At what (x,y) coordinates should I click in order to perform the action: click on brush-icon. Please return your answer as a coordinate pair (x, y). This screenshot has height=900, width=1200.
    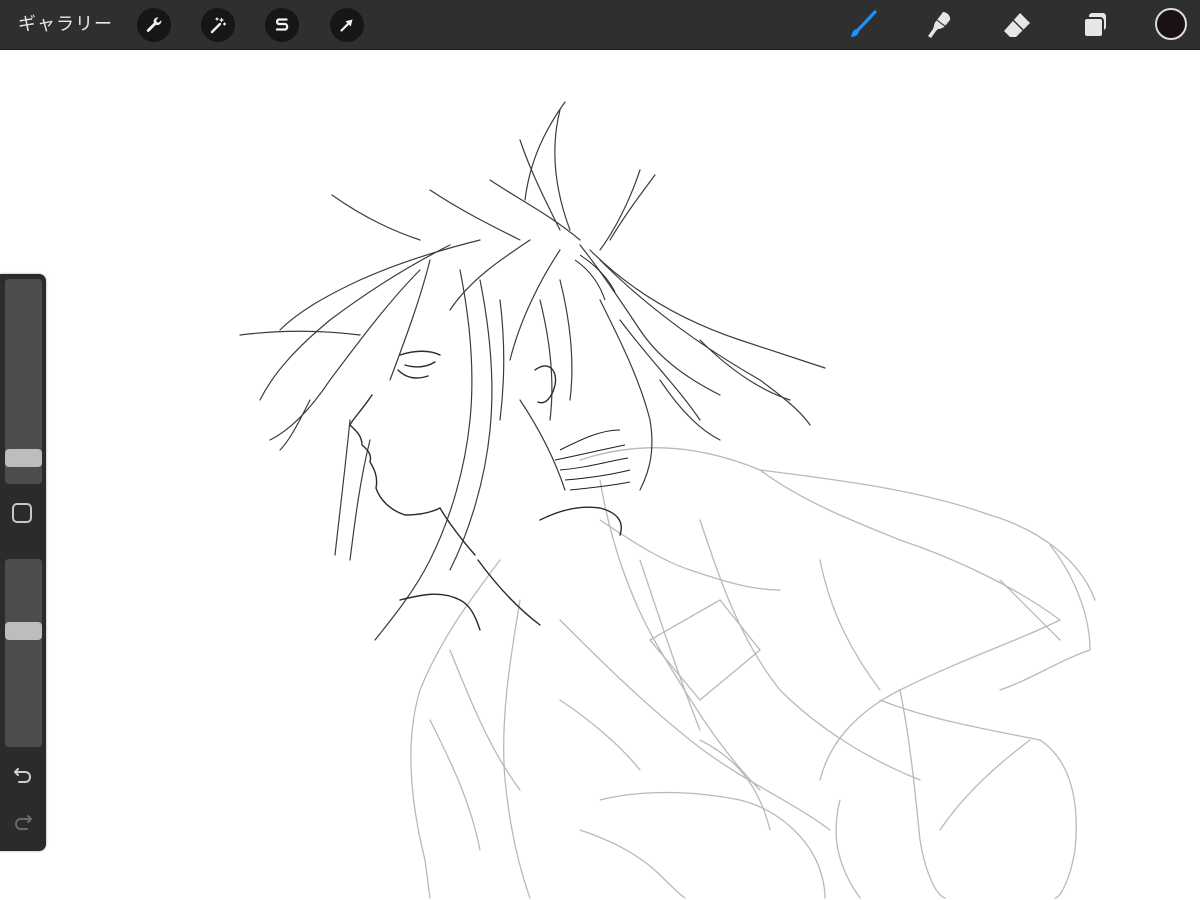
    Looking at the image, I should click on (864, 23).